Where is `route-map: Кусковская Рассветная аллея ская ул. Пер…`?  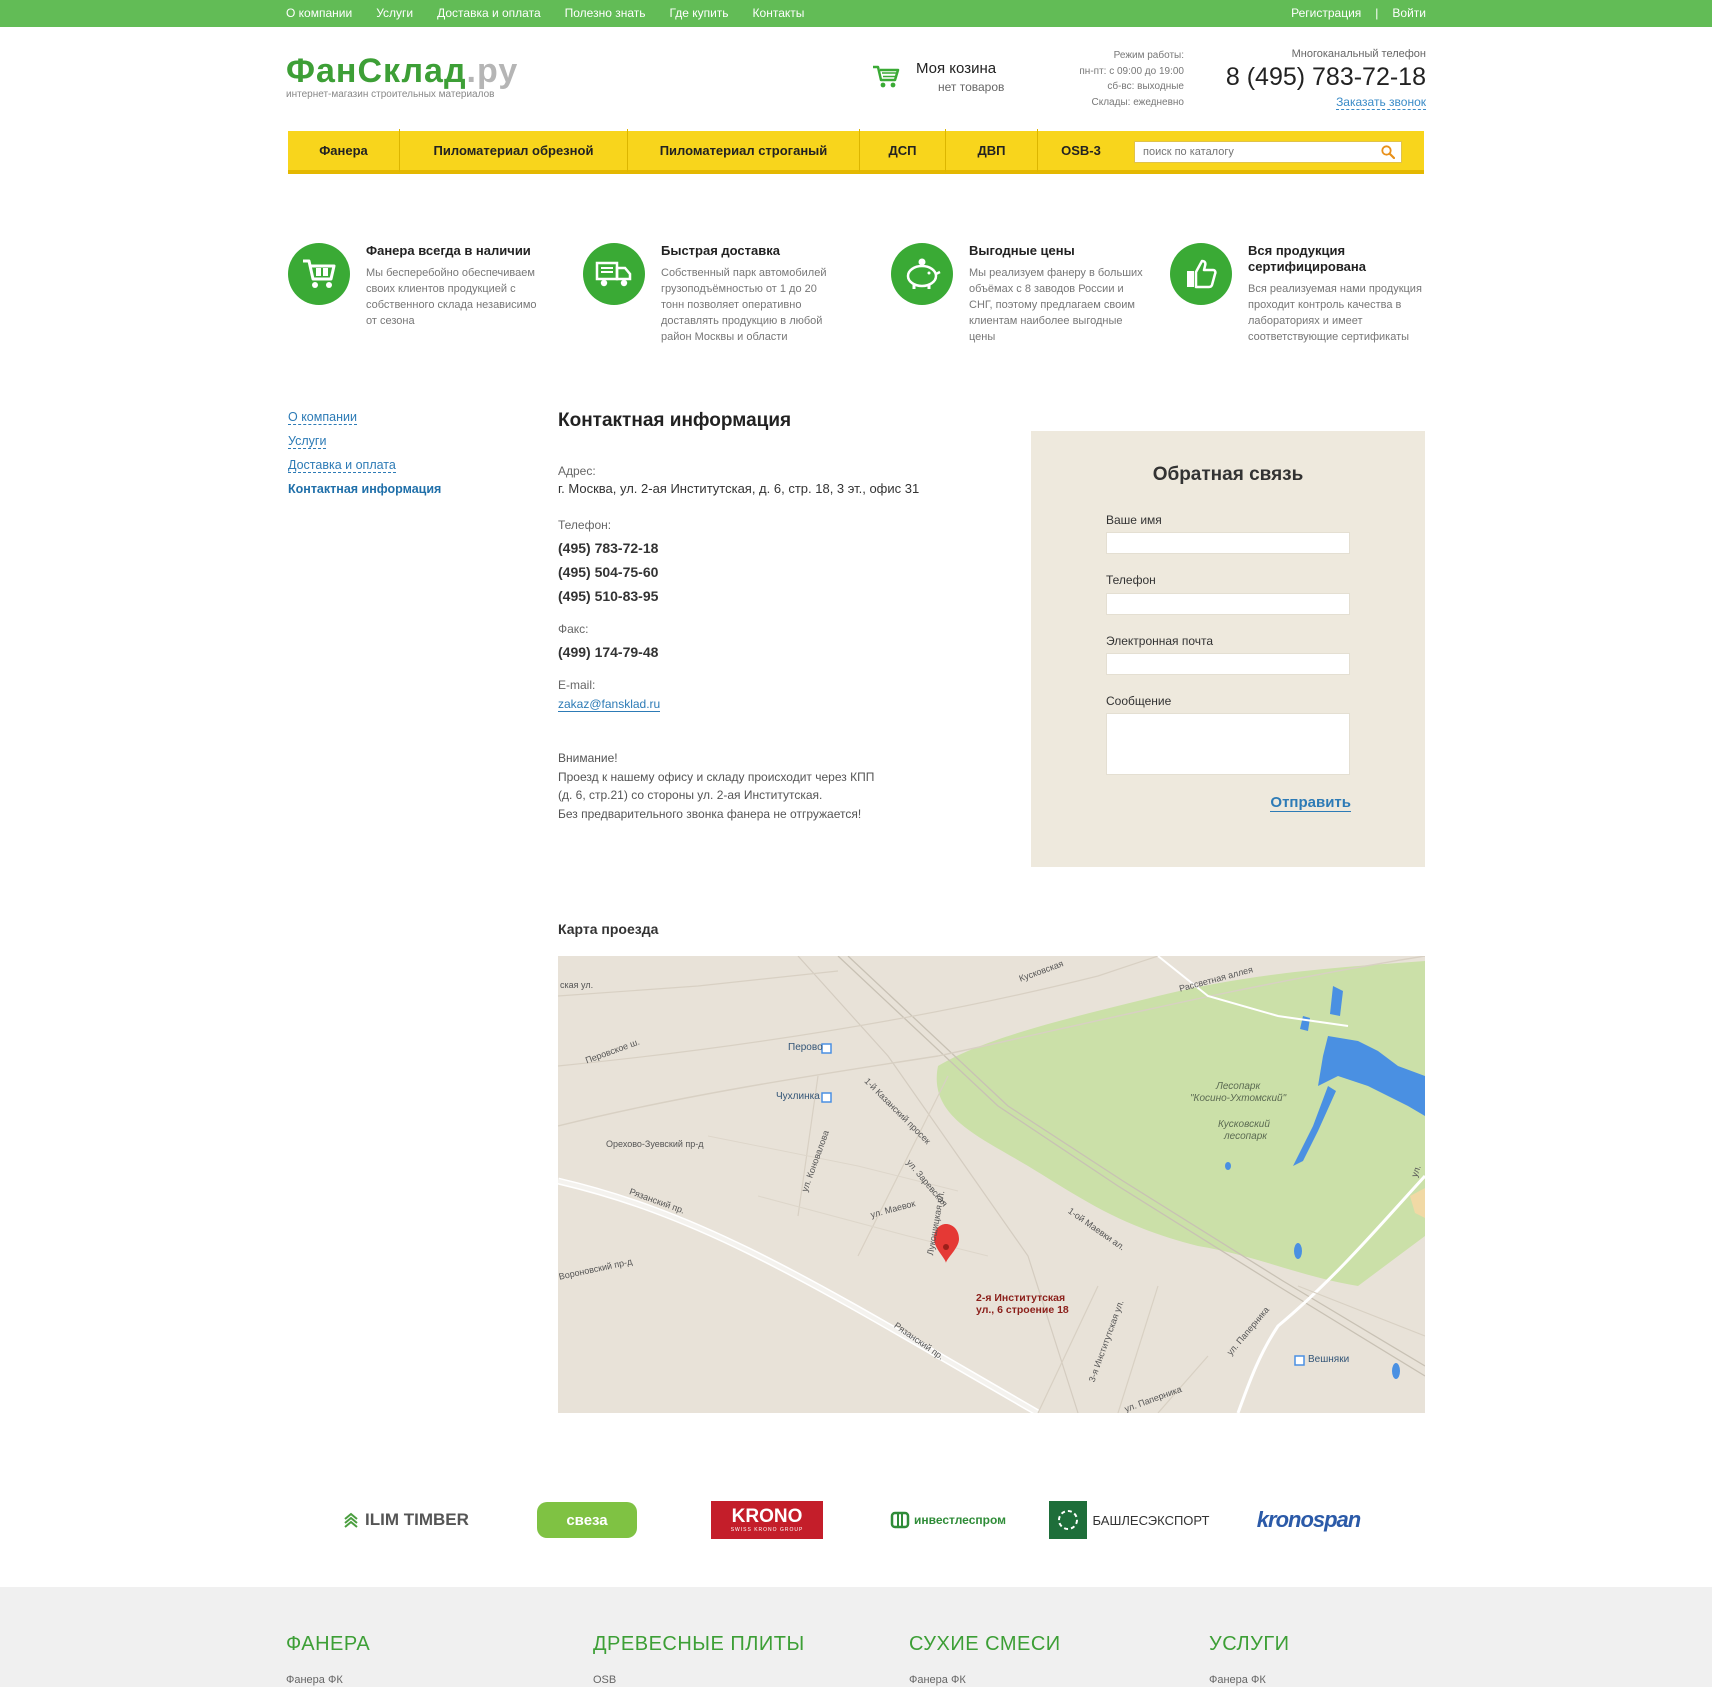 route-map: Кусковская Рассветная аллея ская ул. Пер… is located at coordinates (991, 1184).